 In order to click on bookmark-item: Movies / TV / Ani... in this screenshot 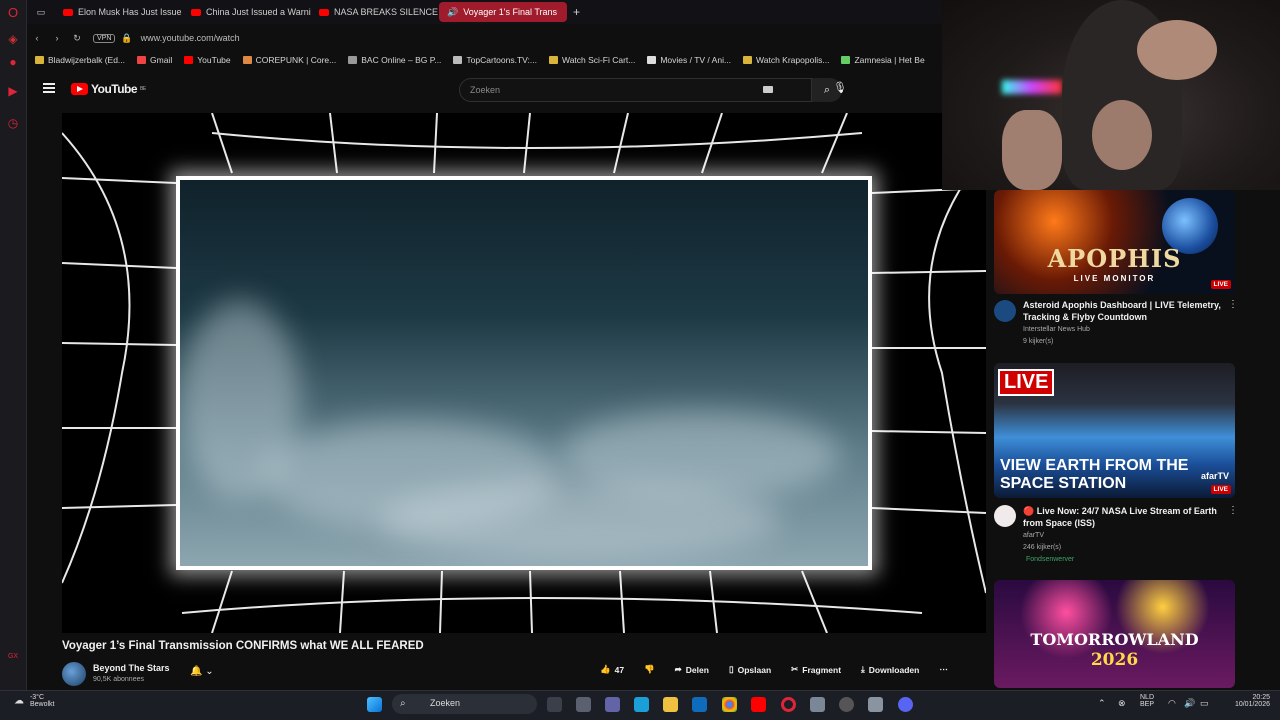, I will do `click(689, 60)`.